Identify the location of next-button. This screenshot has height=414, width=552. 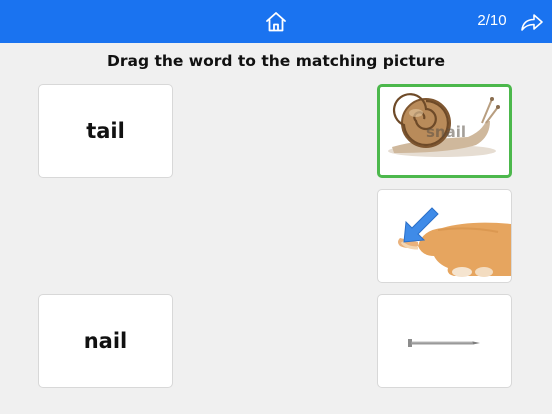
(532, 22).